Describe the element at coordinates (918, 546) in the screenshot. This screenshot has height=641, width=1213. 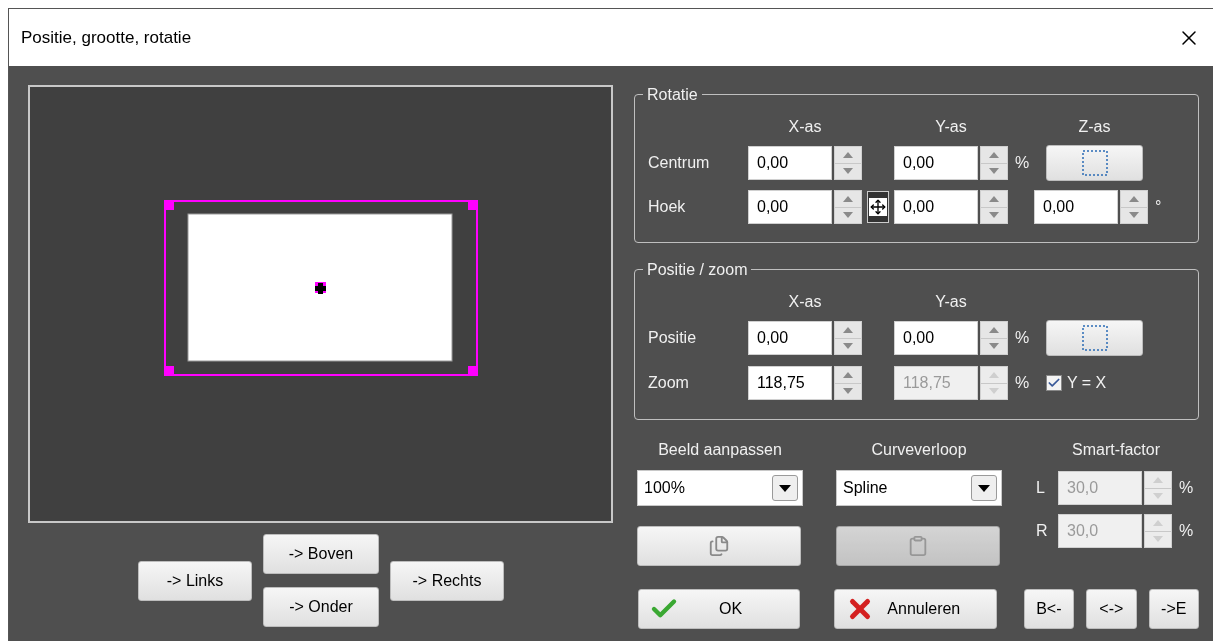
I see `clipboard-icon` at that location.